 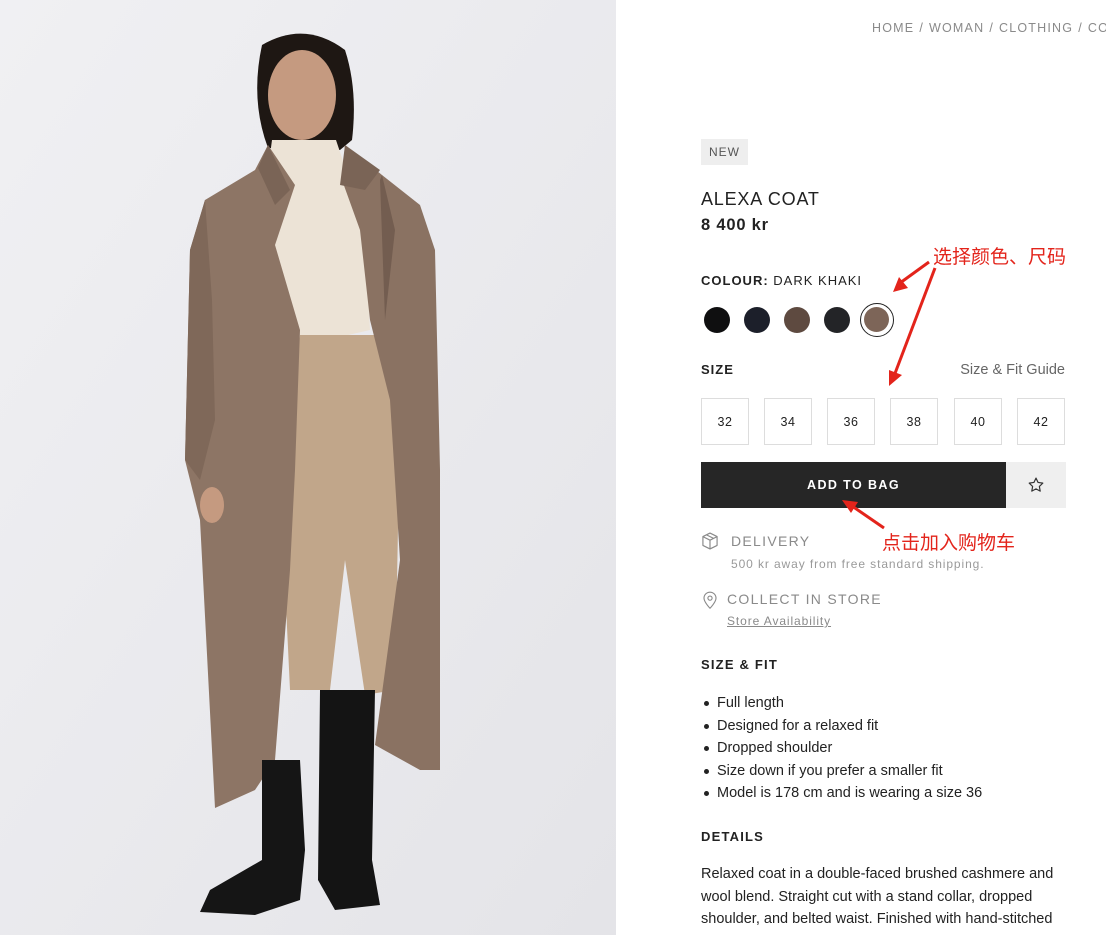 What do you see at coordinates (788, 421) in the screenshot?
I see `size-option-34: 34` at bounding box center [788, 421].